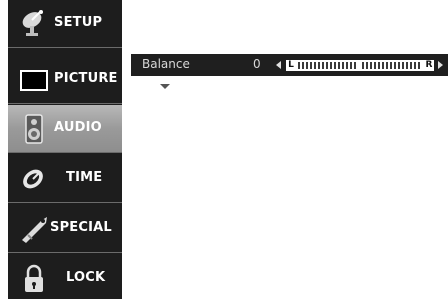  I want to click on menu-item-setup: SETUP, so click(65, 24).